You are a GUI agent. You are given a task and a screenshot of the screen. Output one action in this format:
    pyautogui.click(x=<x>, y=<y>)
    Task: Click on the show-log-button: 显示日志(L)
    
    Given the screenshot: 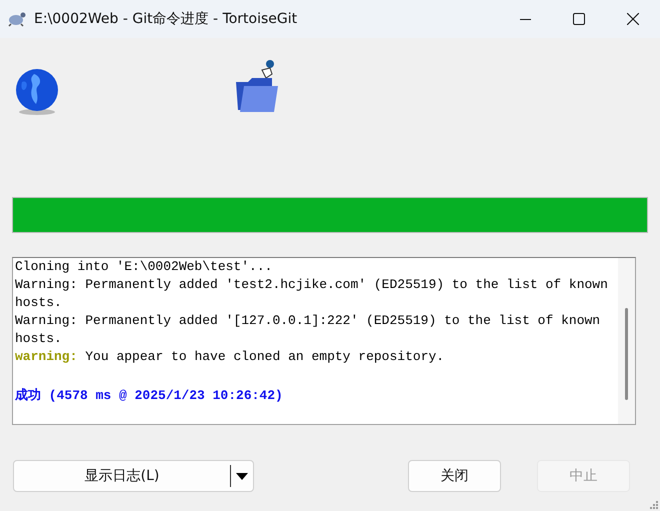 What is the action you would take?
    pyautogui.click(x=133, y=476)
    